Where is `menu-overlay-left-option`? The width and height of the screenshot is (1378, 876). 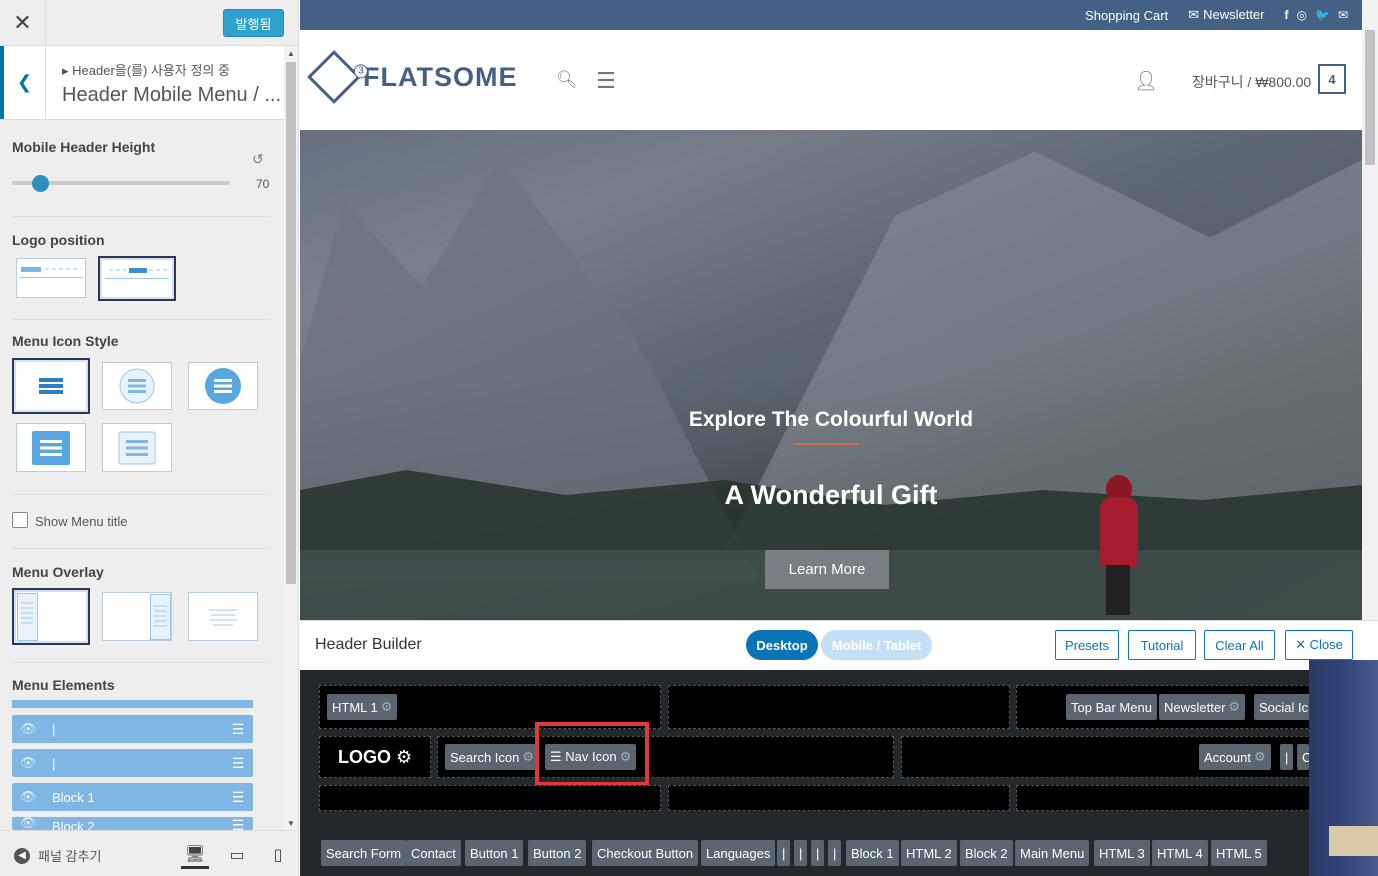
menu-overlay-left-option is located at coordinates (51, 616).